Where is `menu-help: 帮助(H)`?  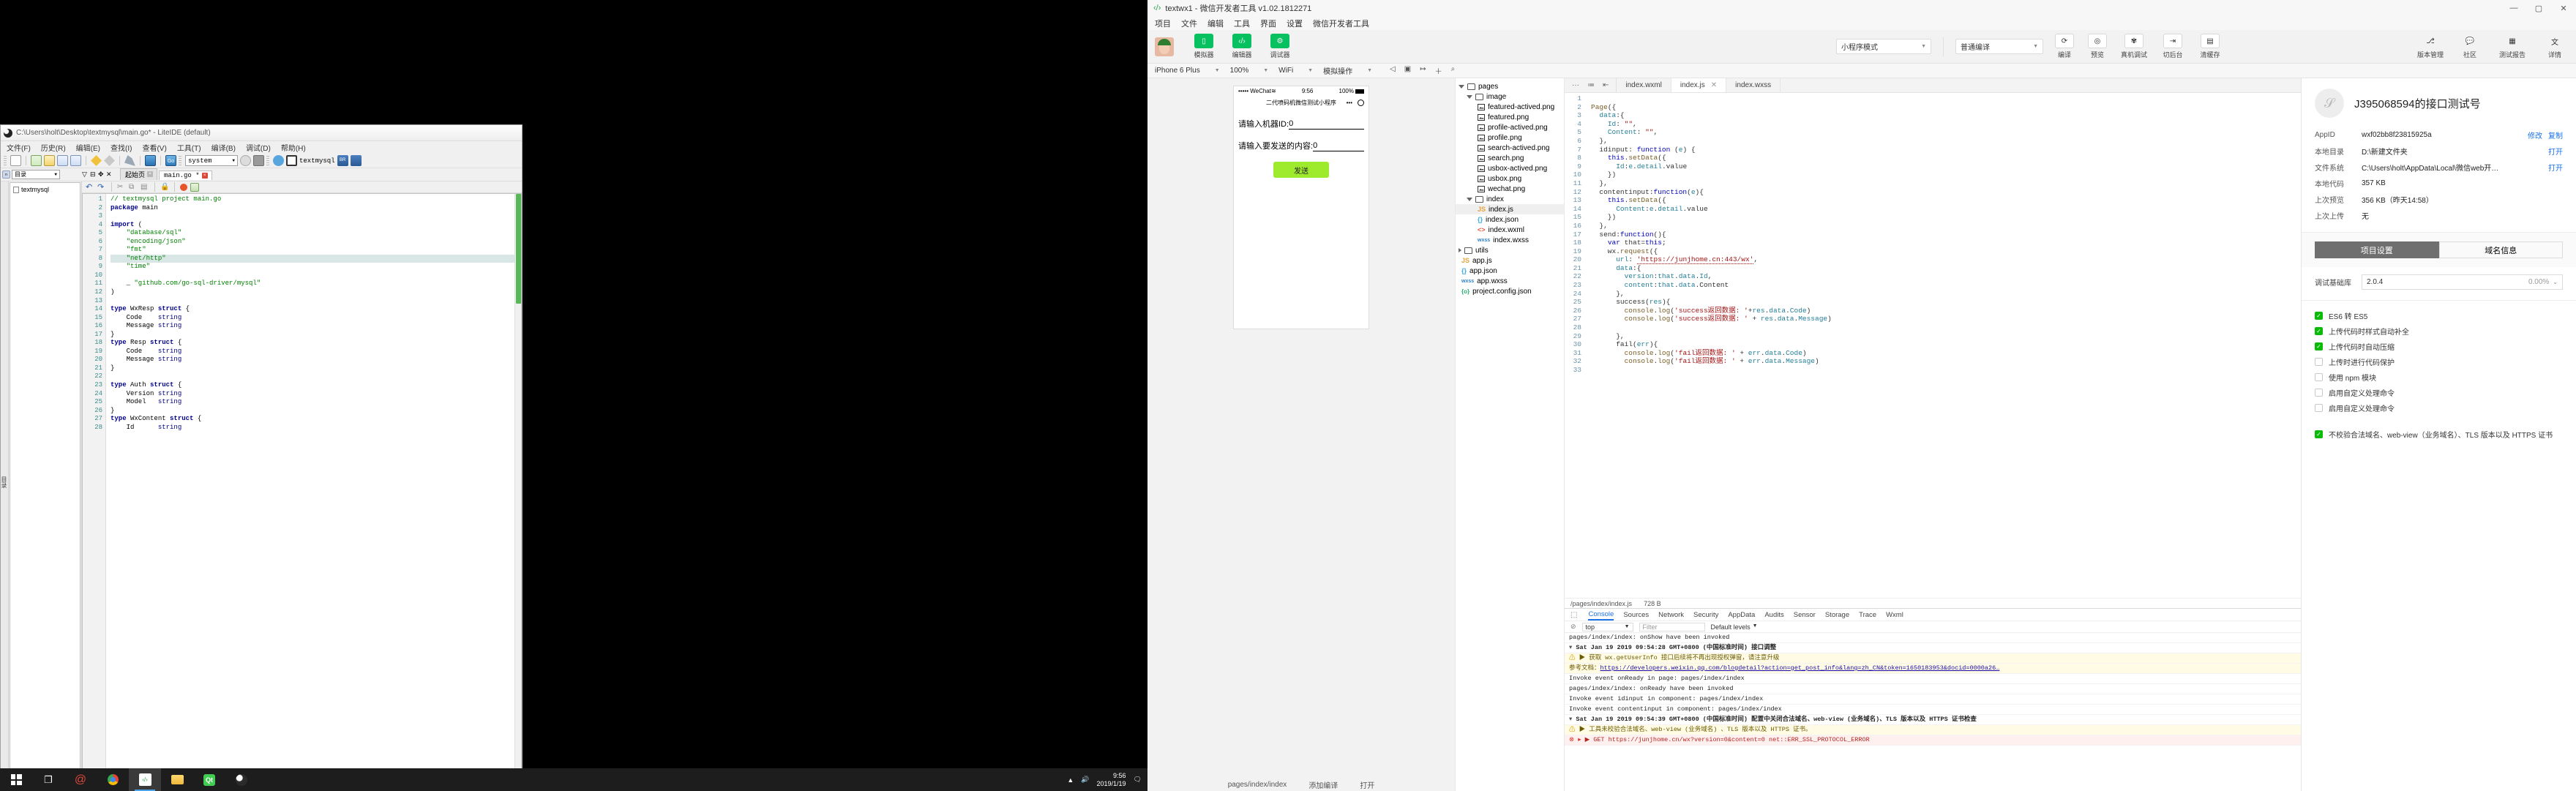 menu-help: 帮助(H) is located at coordinates (293, 147).